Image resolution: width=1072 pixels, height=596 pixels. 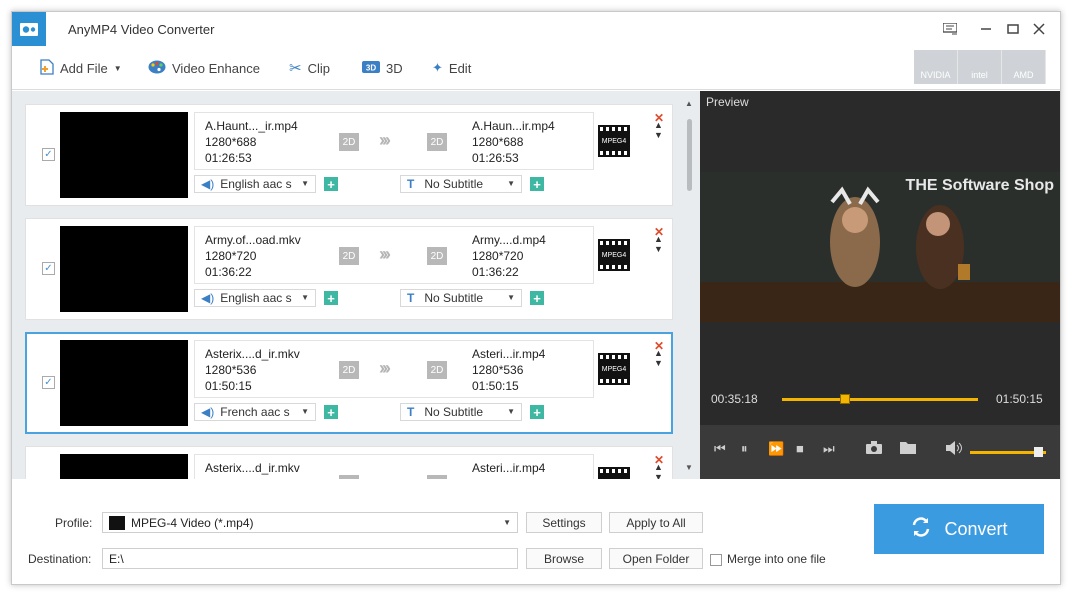 What do you see at coordinates (498, 370) in the screenshot?
I see `output-resolution: 1280*536` at bounding box center [498, 370].